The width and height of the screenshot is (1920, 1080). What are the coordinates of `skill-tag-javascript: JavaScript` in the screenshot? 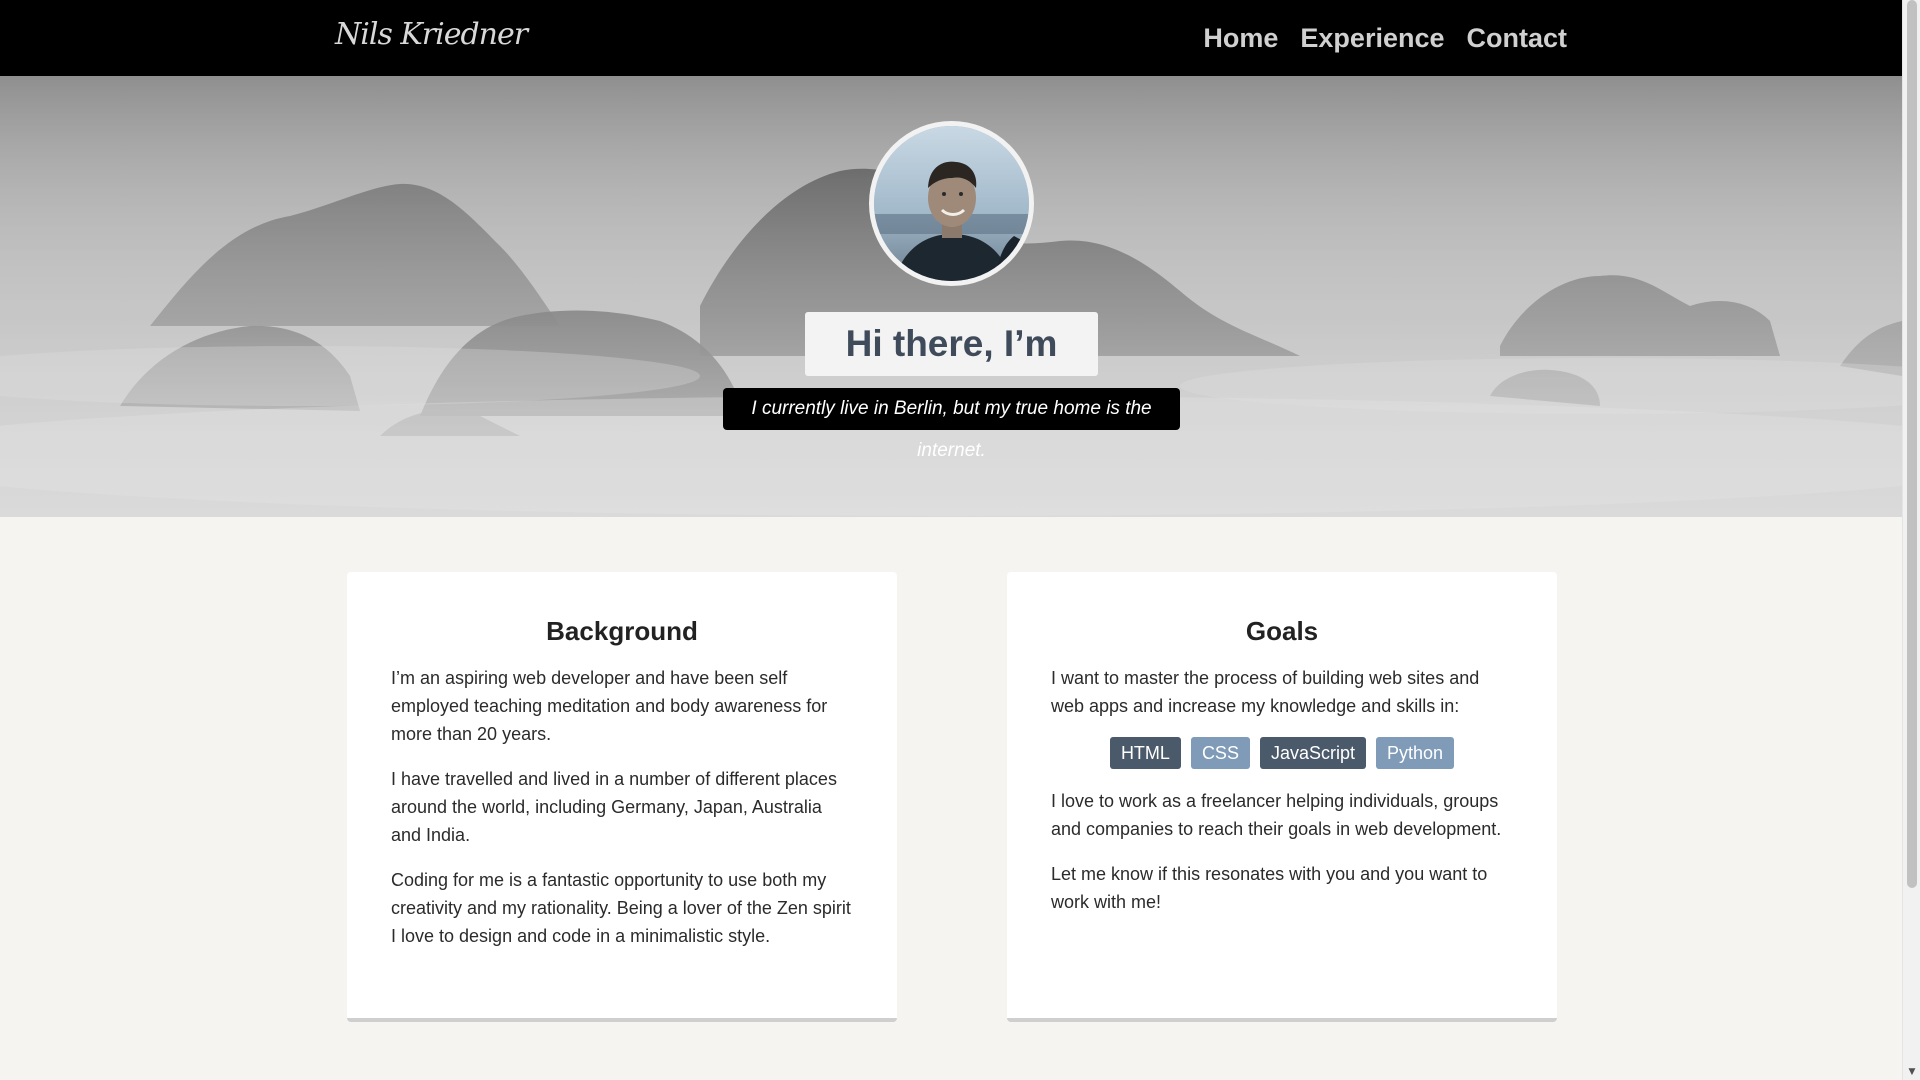 It's located at (1312, 753).